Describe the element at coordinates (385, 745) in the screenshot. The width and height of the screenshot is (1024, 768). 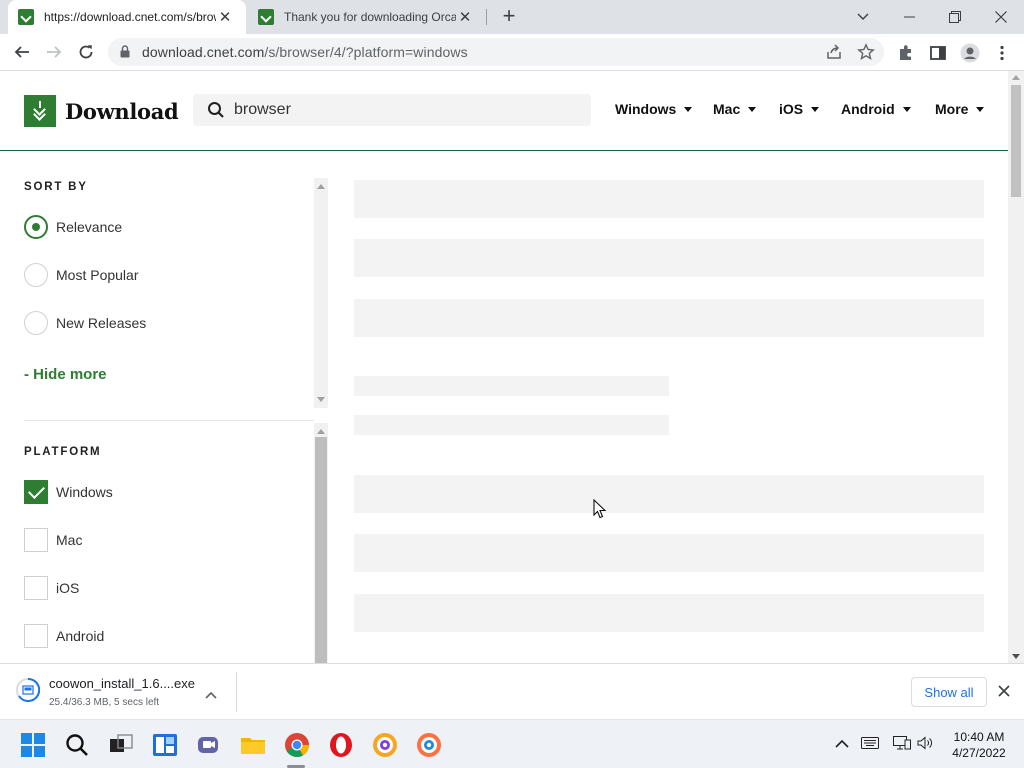
I see `orca-browser-icon` at that location.